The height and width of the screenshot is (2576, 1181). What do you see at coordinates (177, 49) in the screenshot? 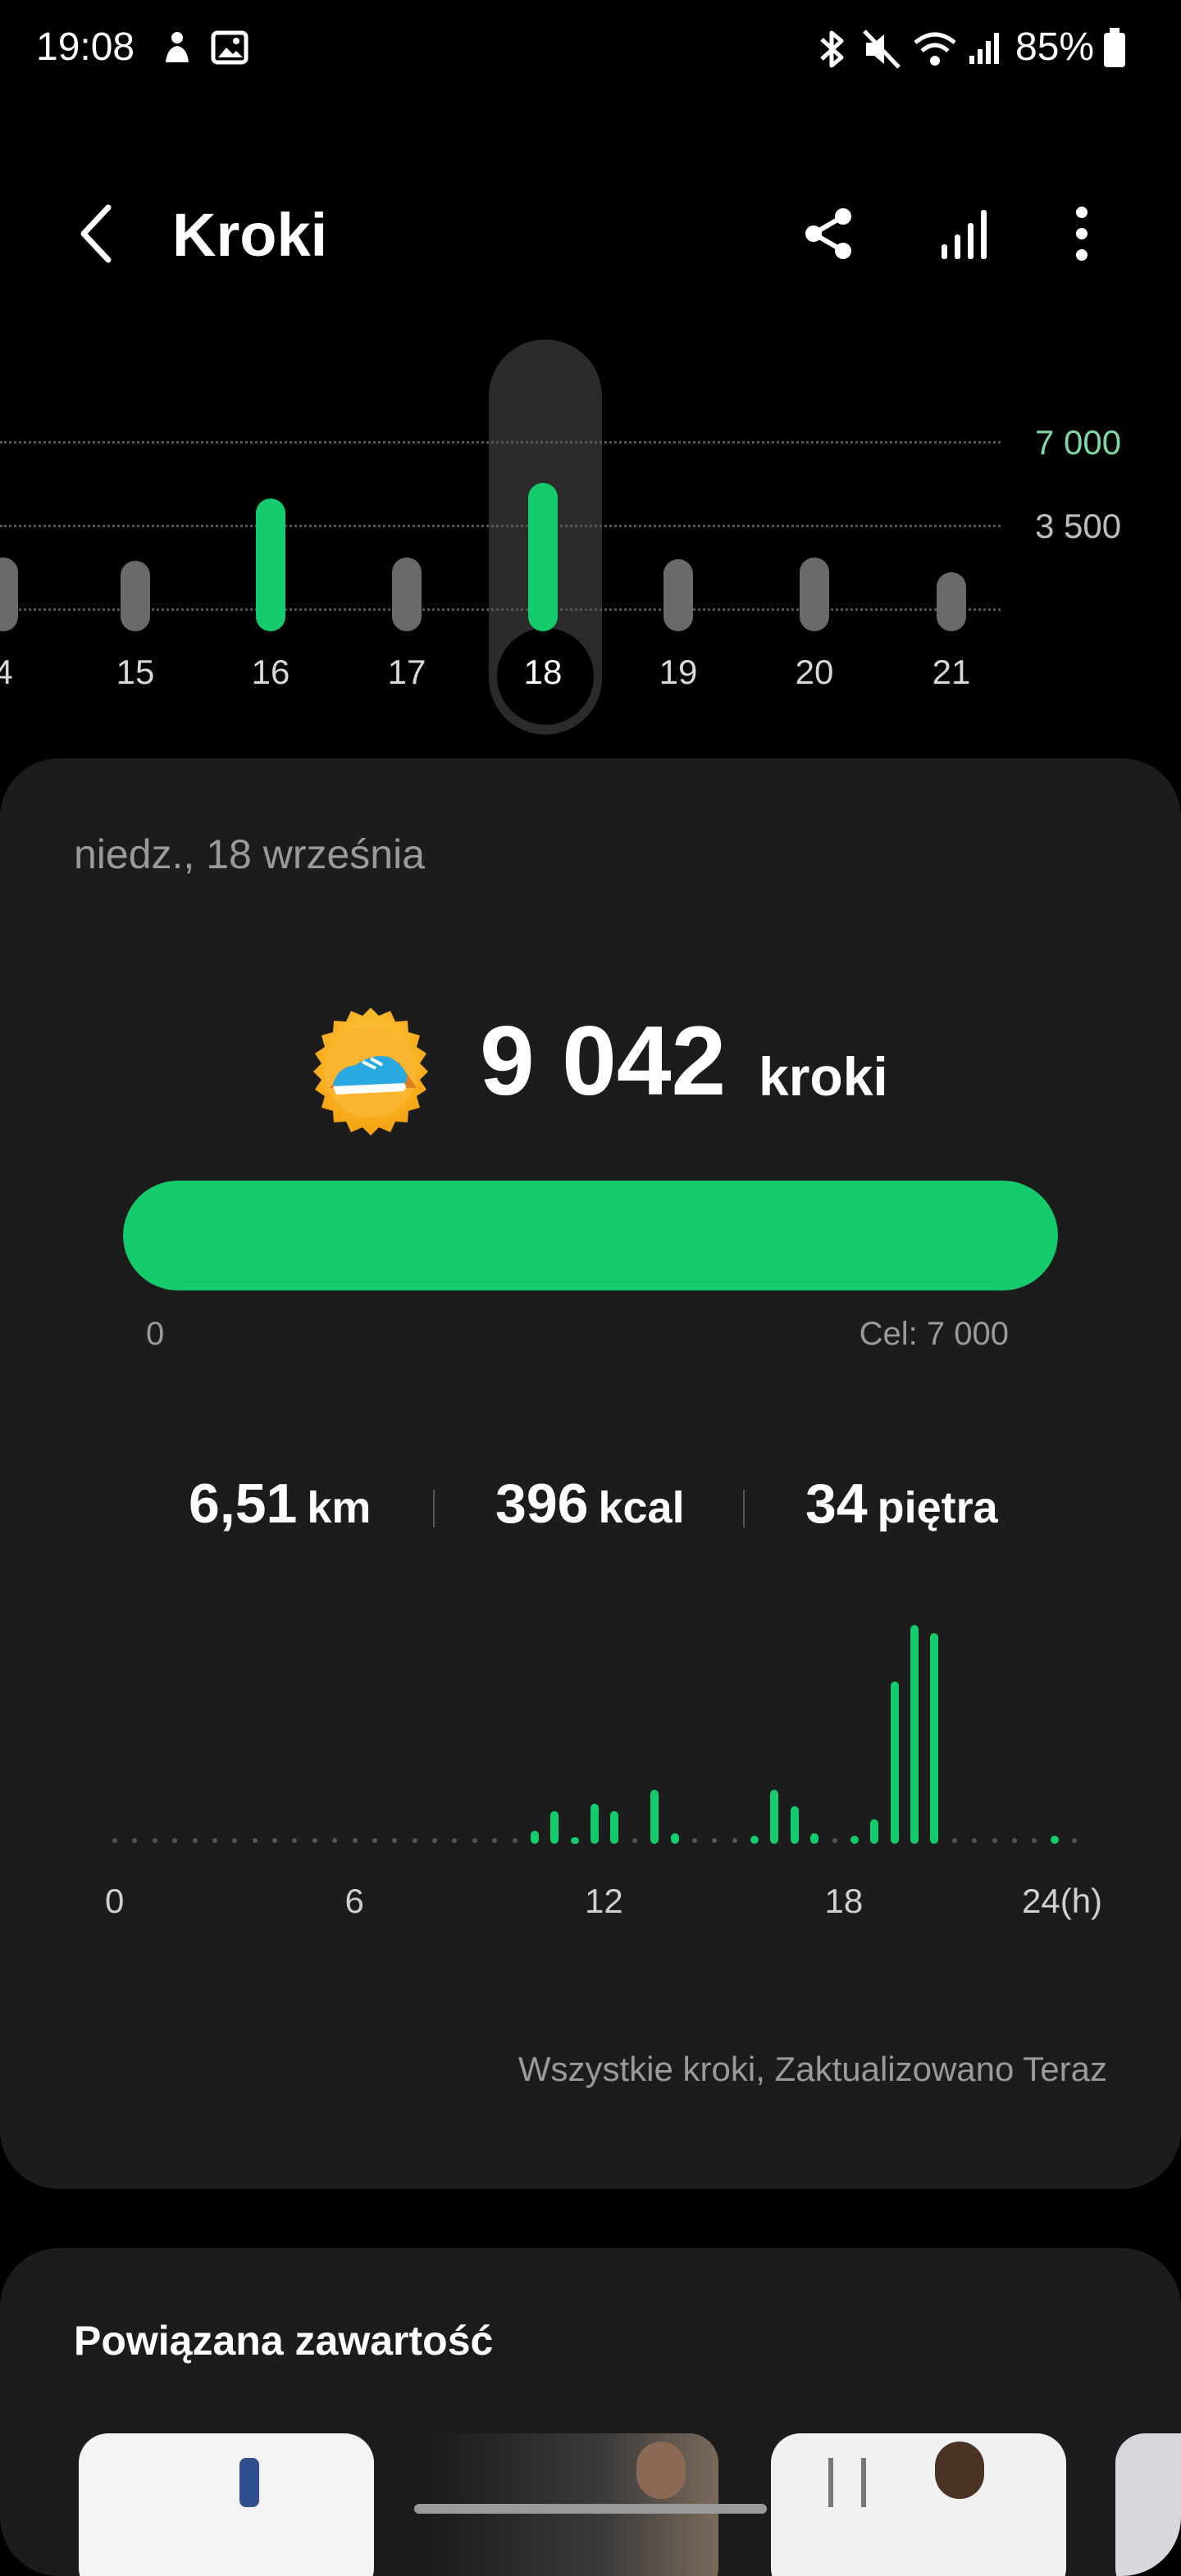
I see `notification-icon` at bounding box center [177, 49].